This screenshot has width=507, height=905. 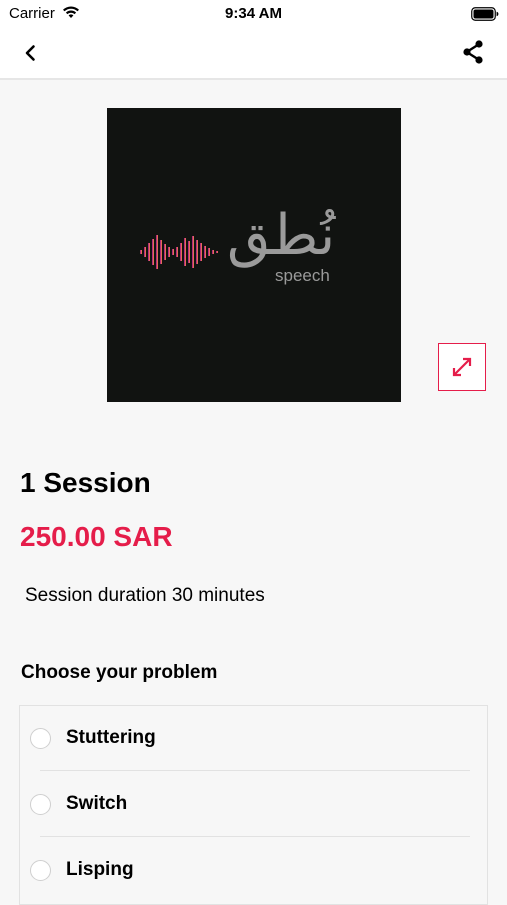 I want to click on problem-option-lisping: Lisping, so click(x=254, y=870).